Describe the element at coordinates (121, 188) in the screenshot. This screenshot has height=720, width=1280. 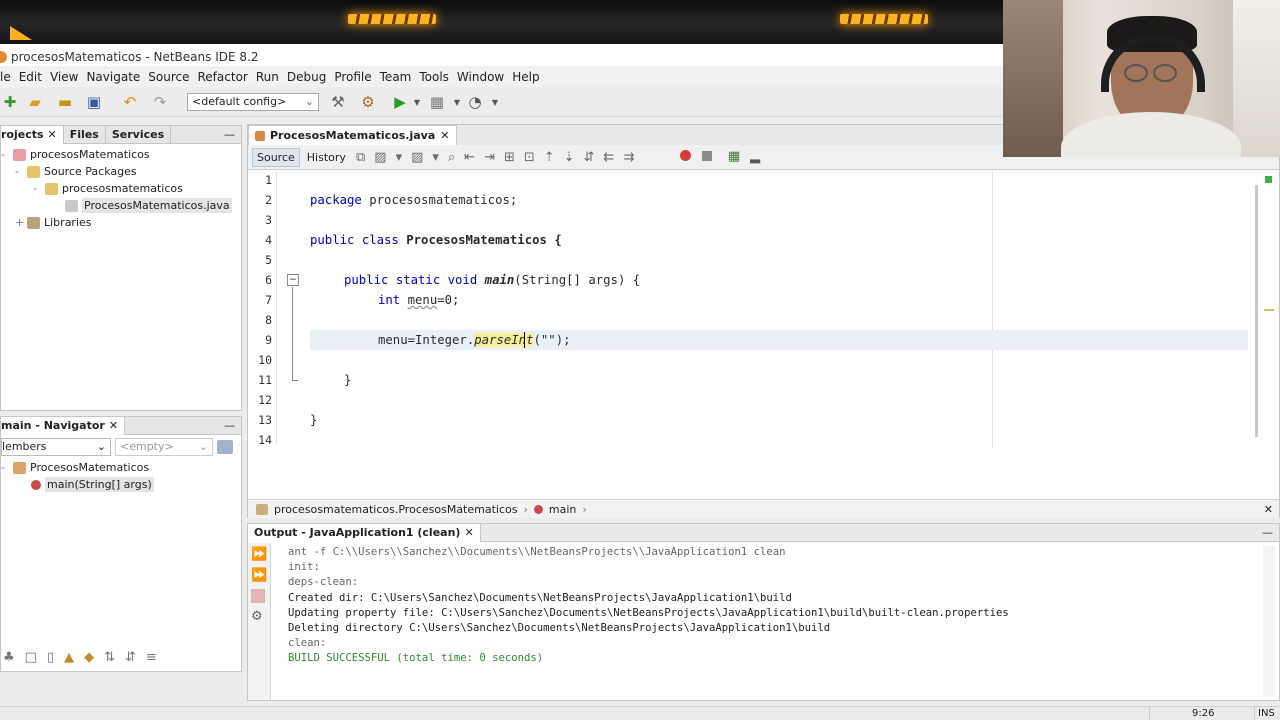
I see `tree-item-package: - procesosmatematicos` at that location.